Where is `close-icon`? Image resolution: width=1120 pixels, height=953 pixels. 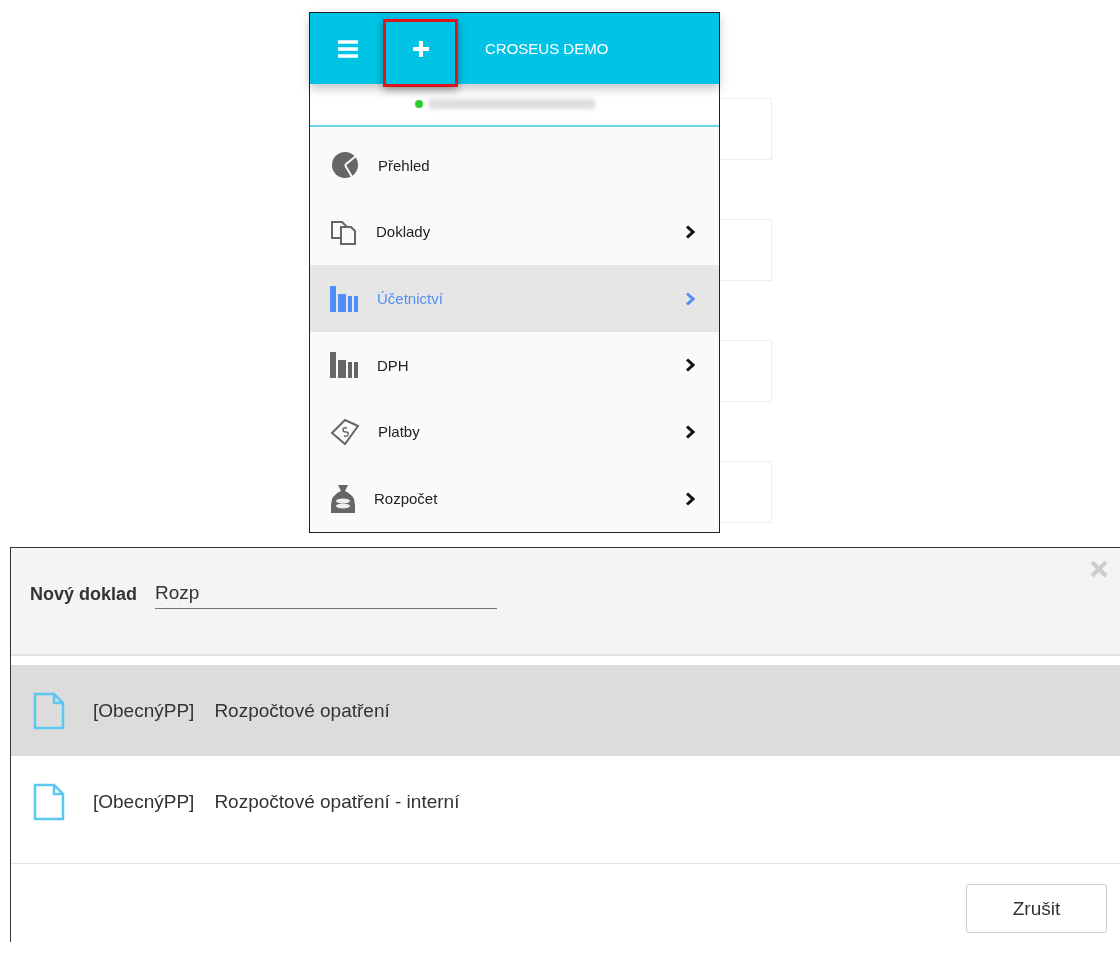 close-icon is located at coordinates (1099, 569).